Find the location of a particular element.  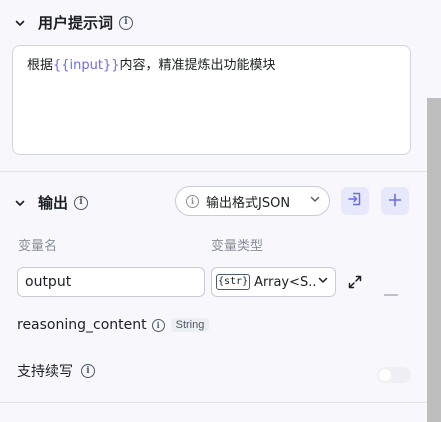

output-section-title: 输出 is located at coordinates (53, 203).